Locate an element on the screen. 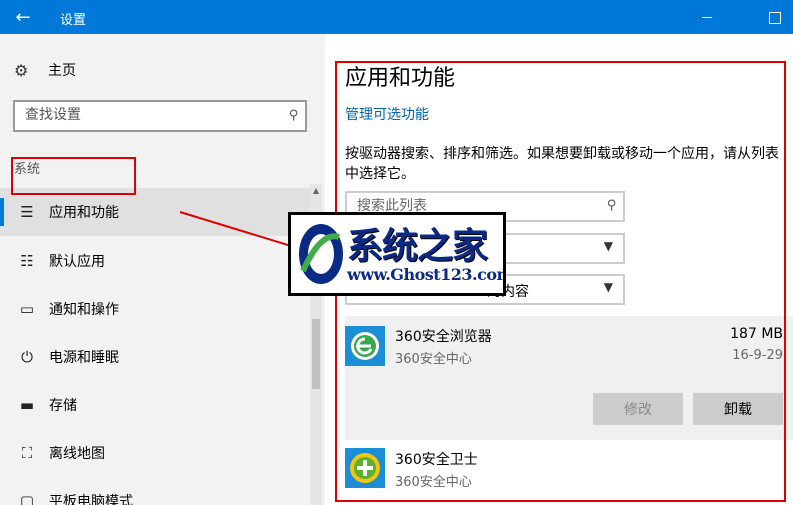  annotation-highlight-box is located at coordinates (73, 176).